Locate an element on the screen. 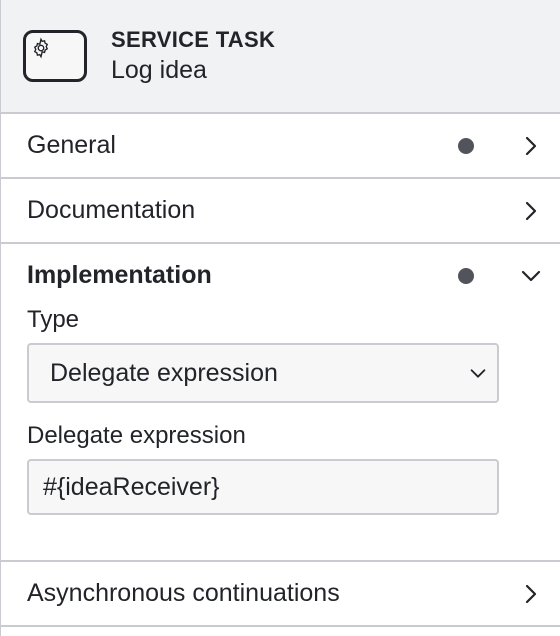  group-header-documentation: Documentation is located at coordinates (280, 210).